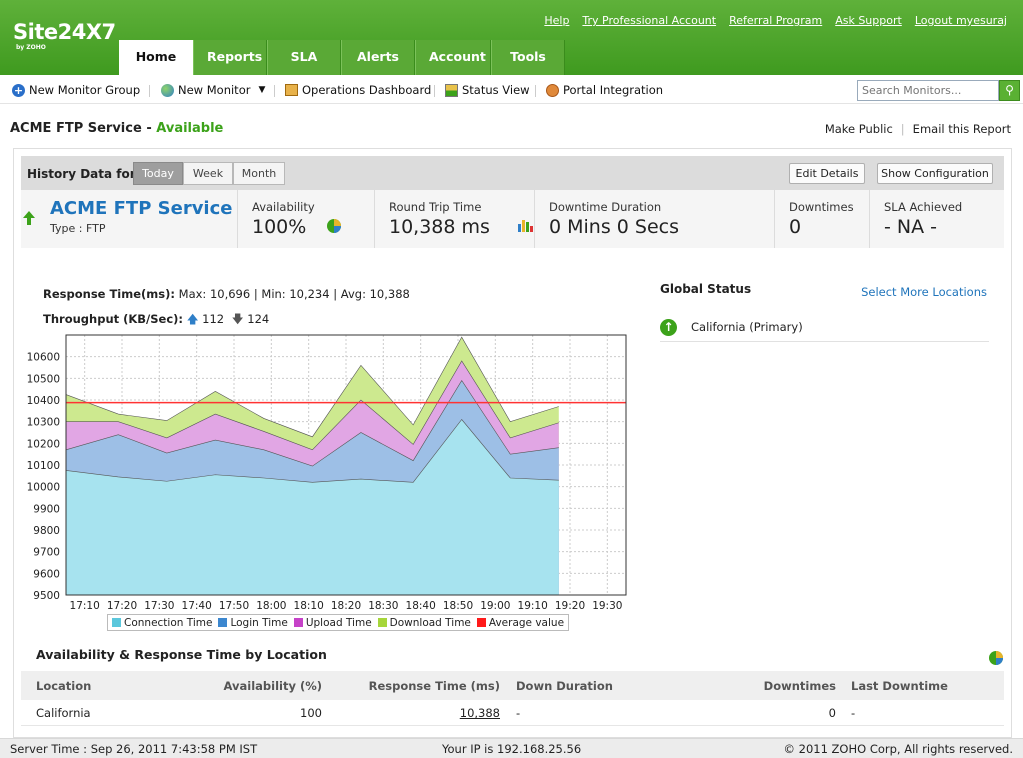  What do you see at coordinates (451, 90) in the screenshot?
I see `status-view-icon` at bounding box center [451, 90].